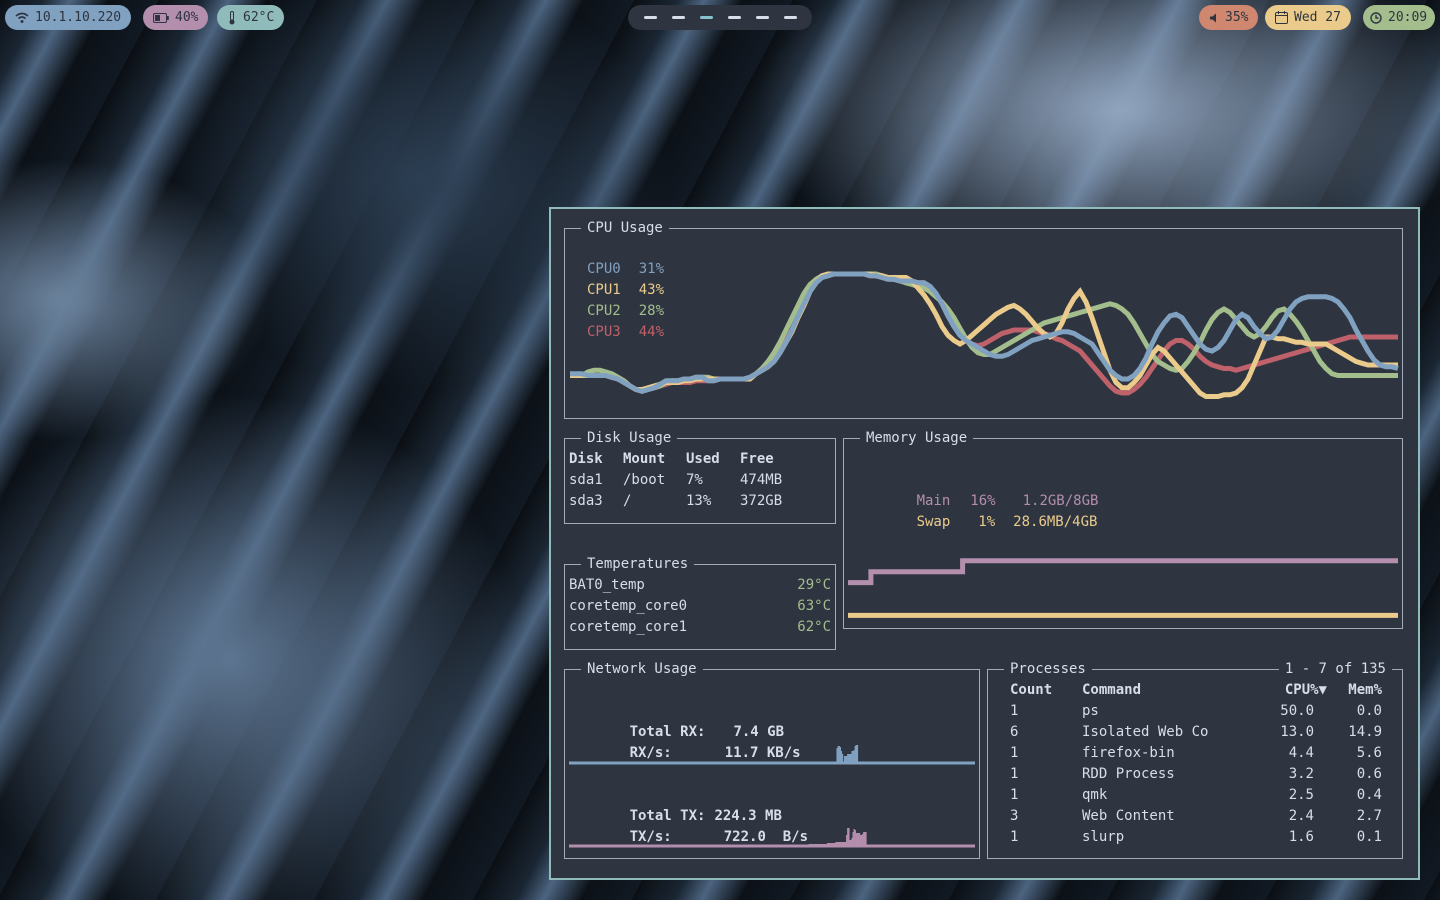 Image resolution: width=1440 pixels, height=900 pixels. Describe the element at coordinates (628, 627) in the screenshot. I see `temperature-sensor-name: coretemp_core1` at that location.